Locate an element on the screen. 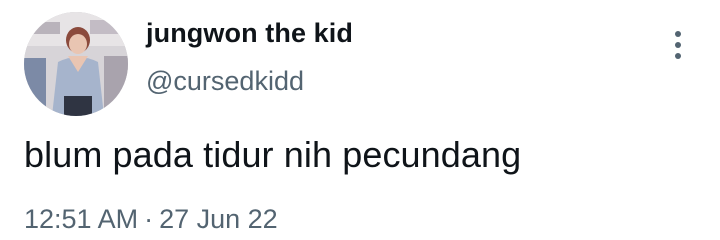 Image resolution: width=720 pixels, height=240 pixels. tweet-metadata: 12:51 AM · 27 Jun 22 is located at coordinates (151, 219).